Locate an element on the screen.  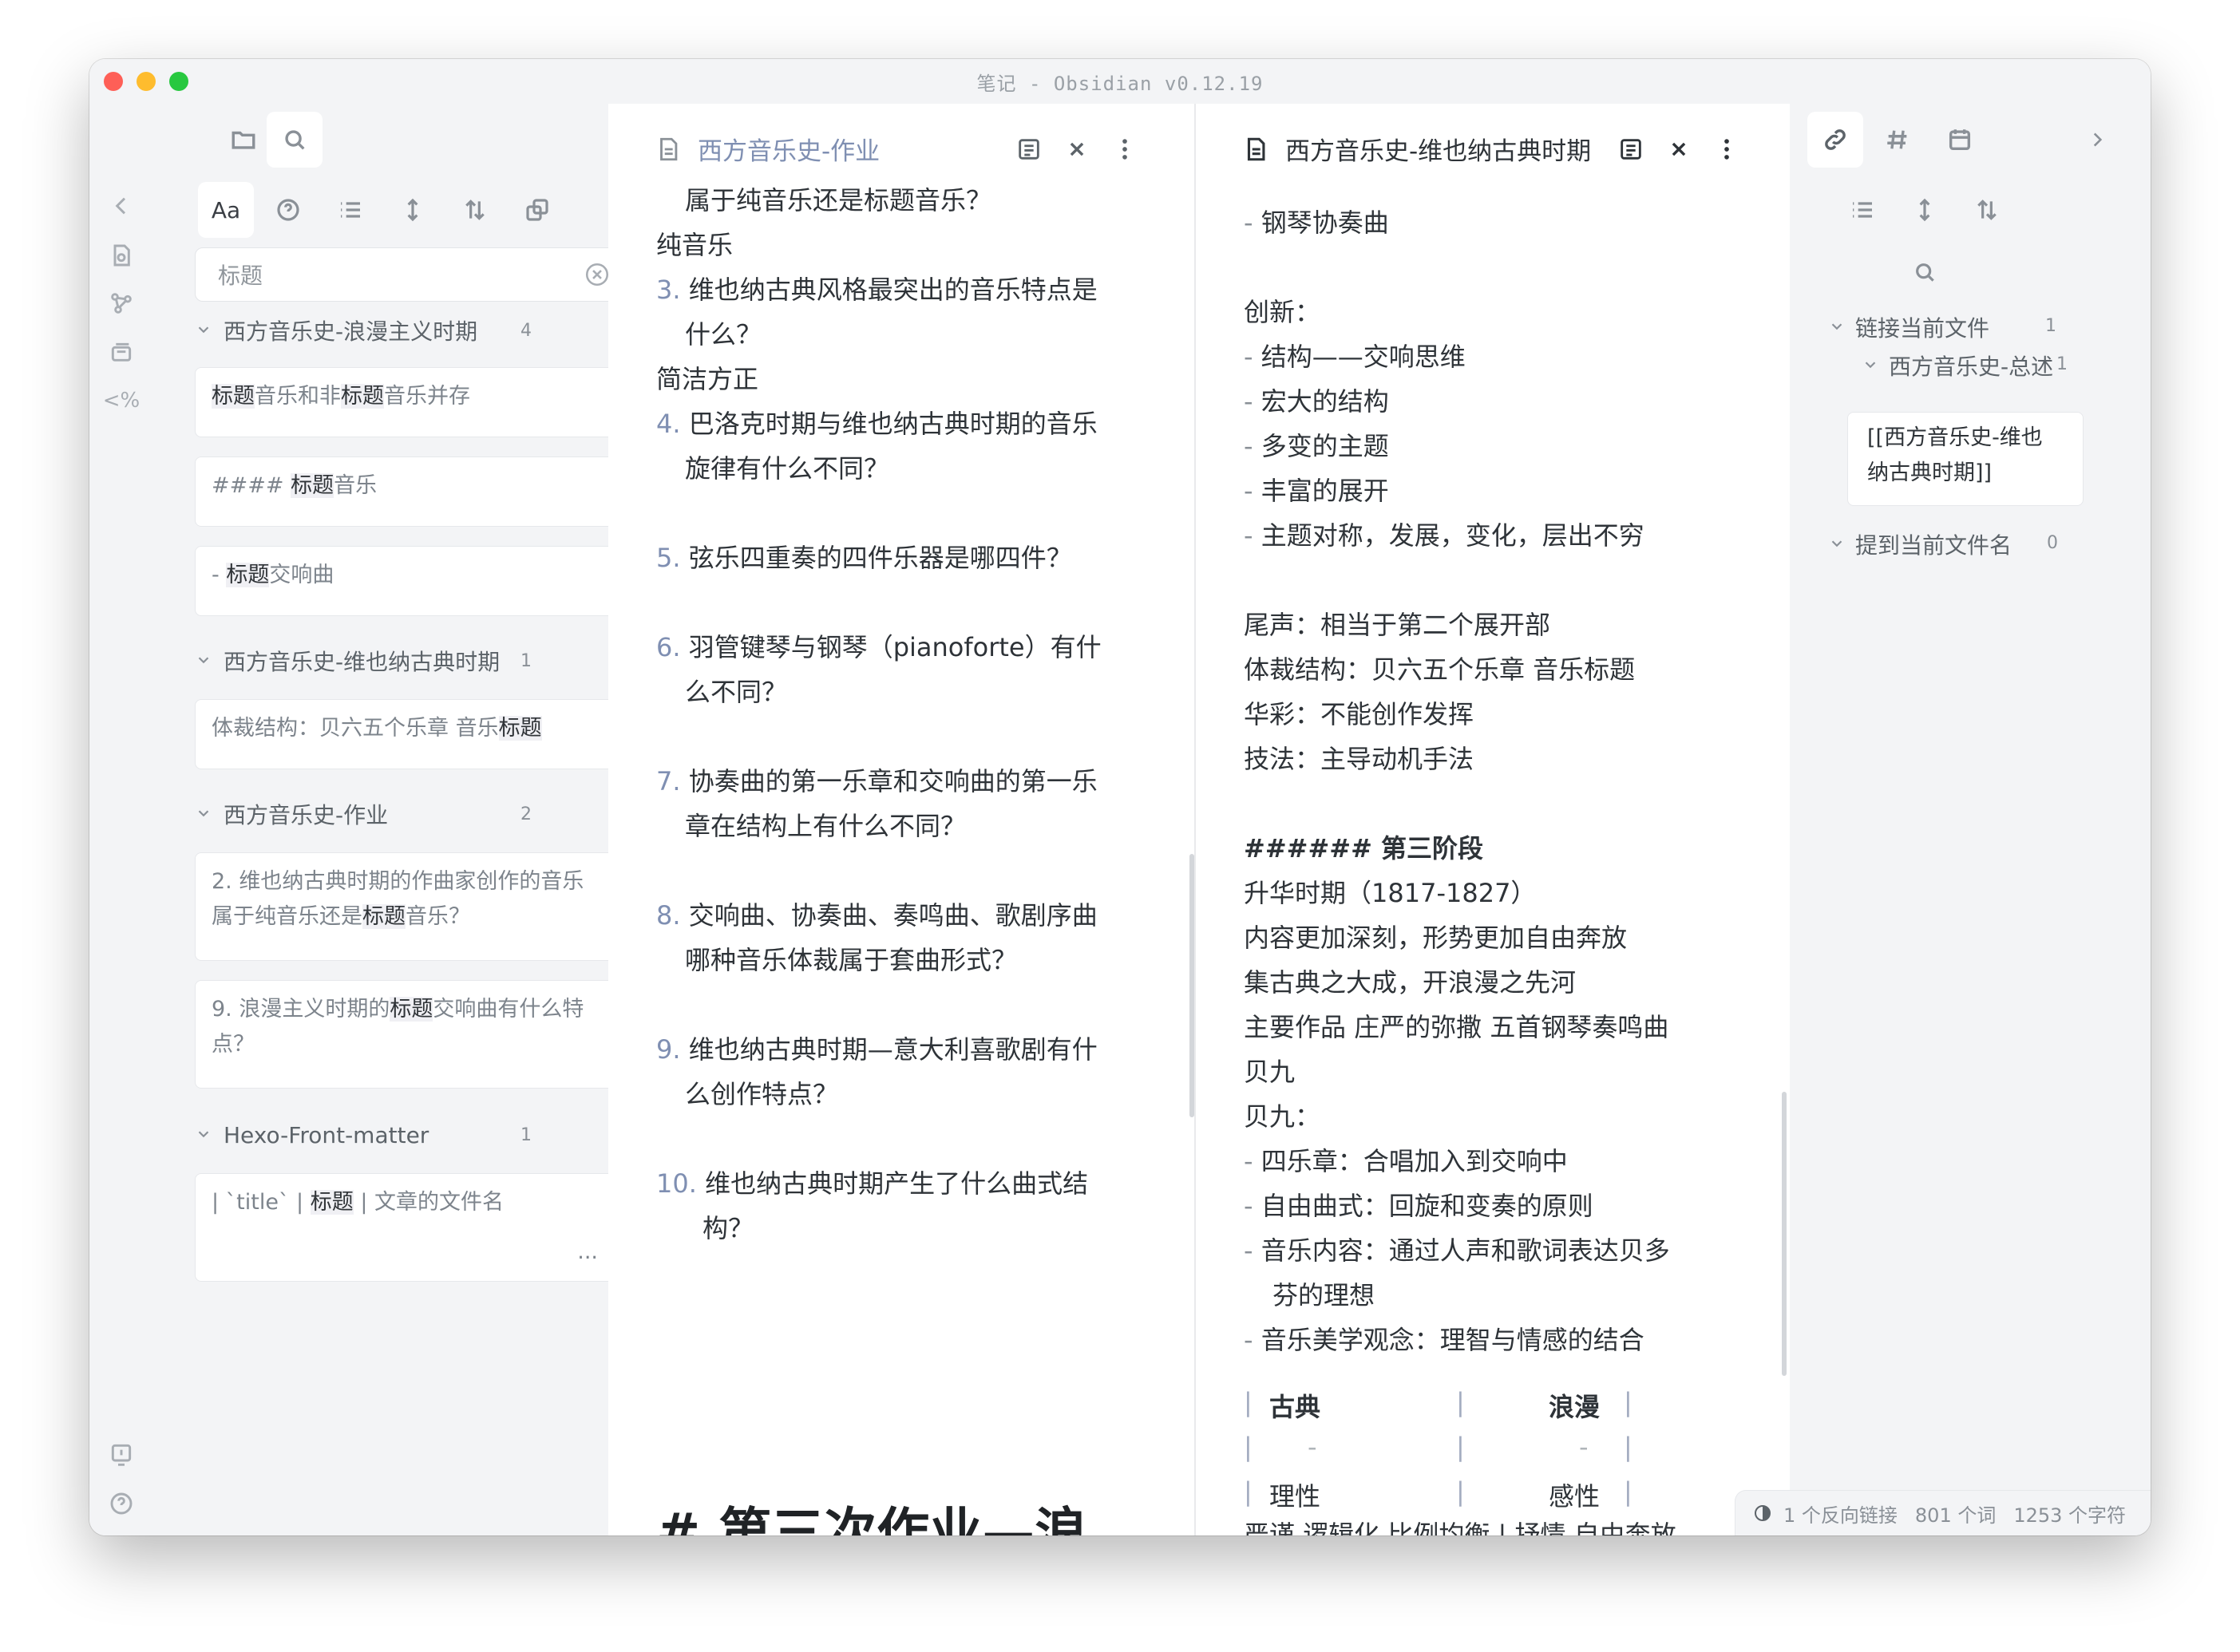
table-cell: 感性 is located at coordinates (1575, 1496).